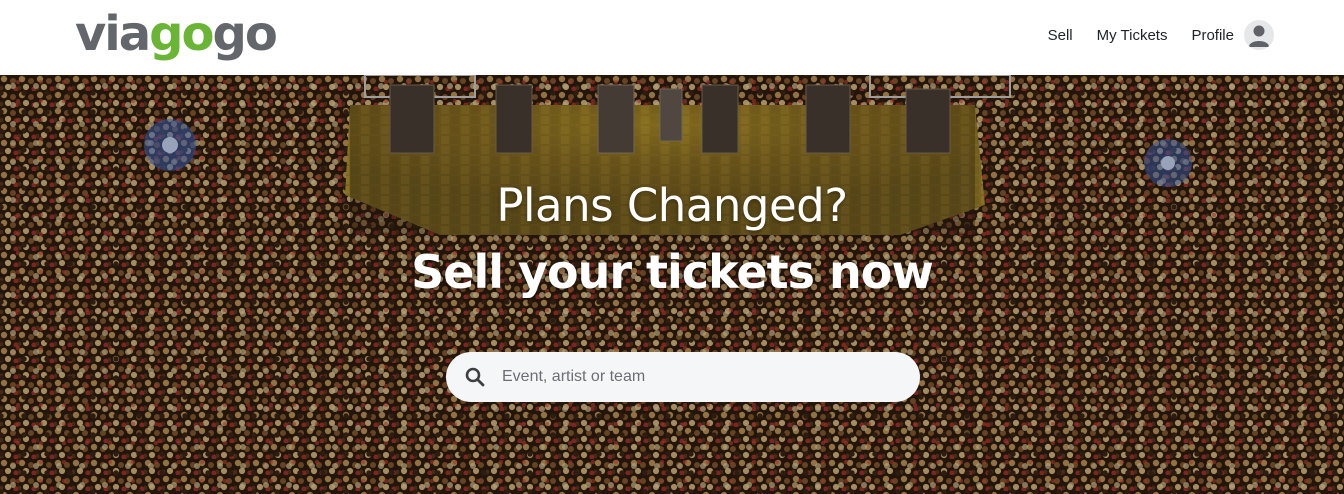  Describe the element at coordinates (1259, 35) in the screenshot. I see `user-avatar-icon` at that location.